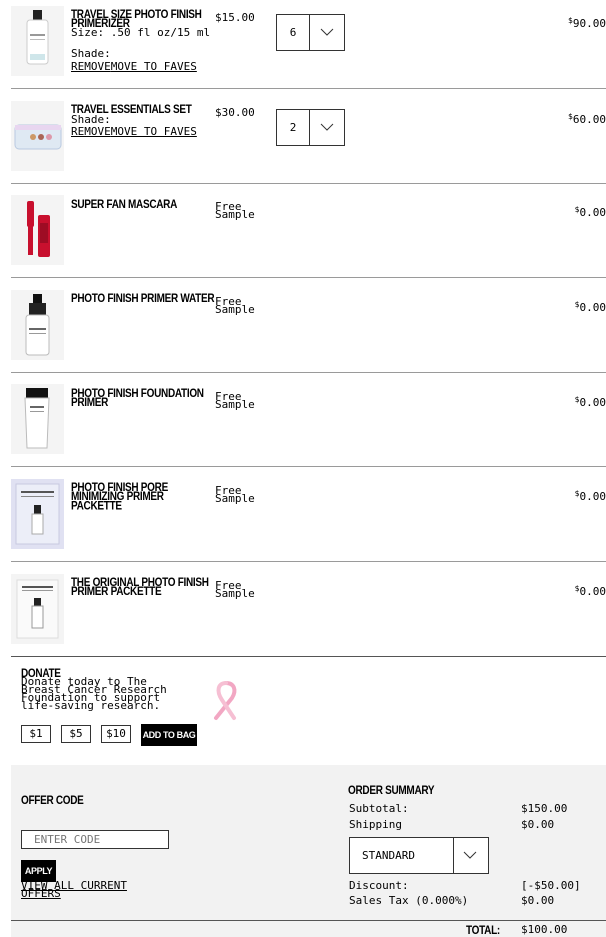  I want to click on quantity-value: 6, so click(293, 32).